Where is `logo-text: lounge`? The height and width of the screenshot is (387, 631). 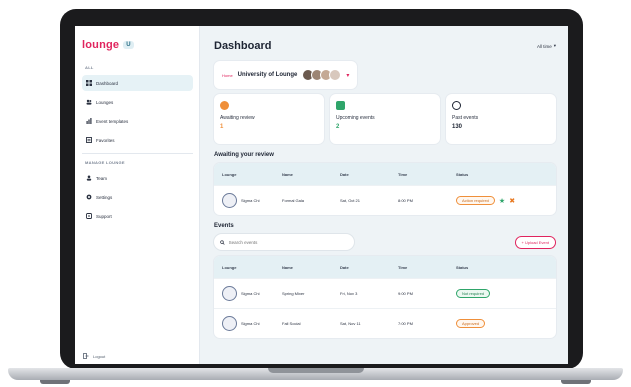 logo-text: lounge is located at coordinates (101, 45).